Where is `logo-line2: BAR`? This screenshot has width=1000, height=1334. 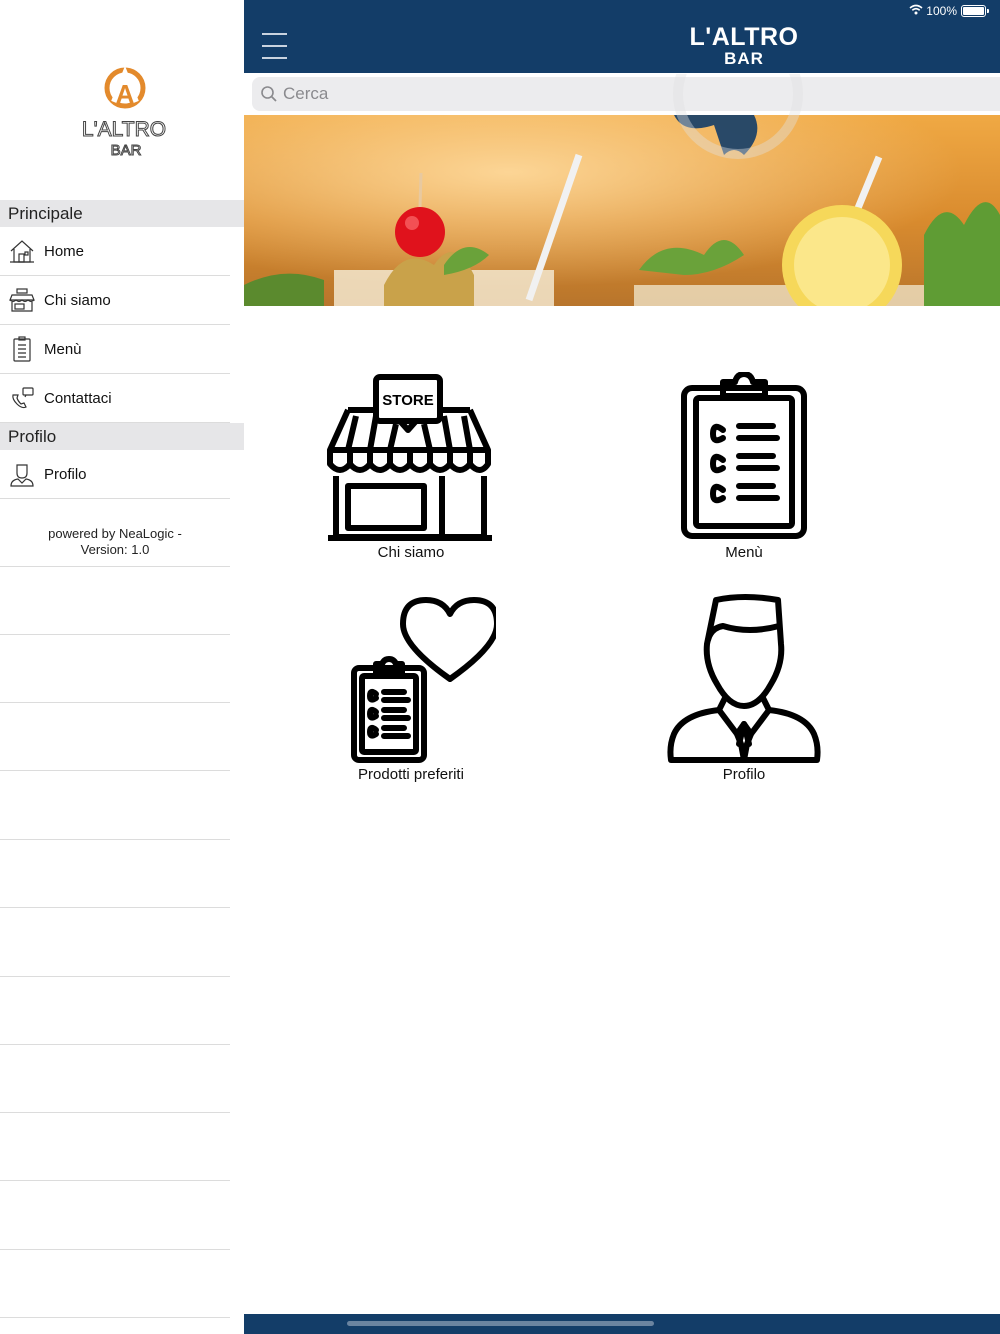 logo-line2: BAR is located at coordinates (126, 150).